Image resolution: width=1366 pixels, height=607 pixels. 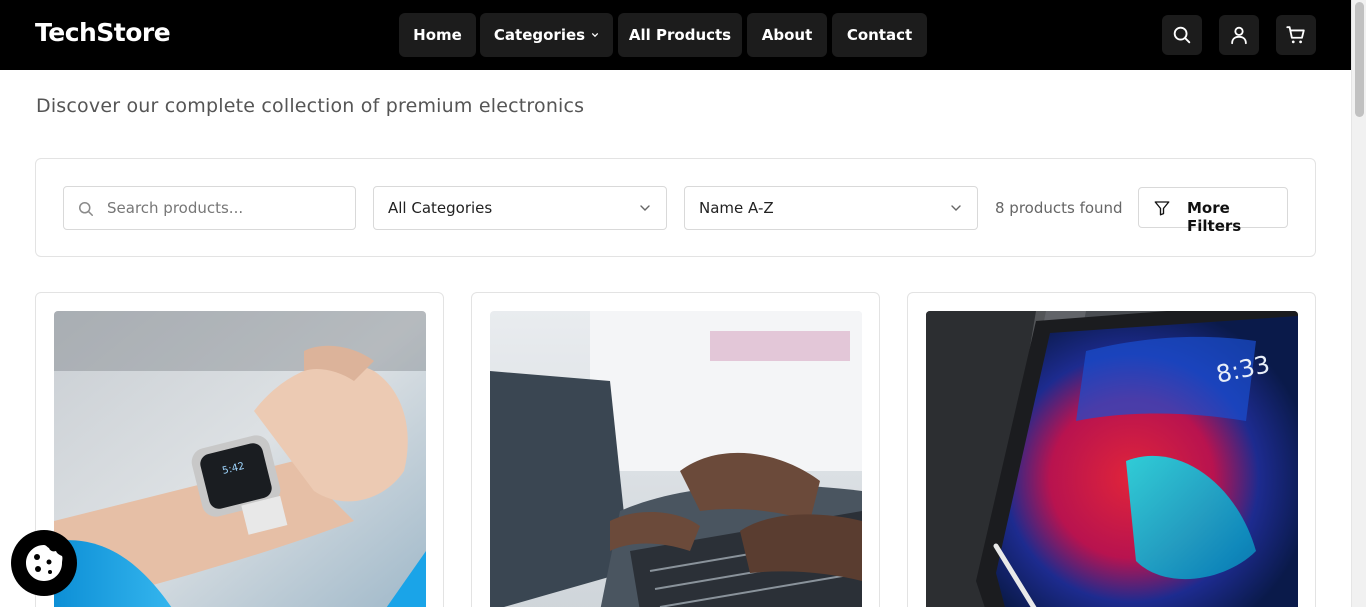 I want to click on nav-home-label: Home, so click(x=437, y=35).